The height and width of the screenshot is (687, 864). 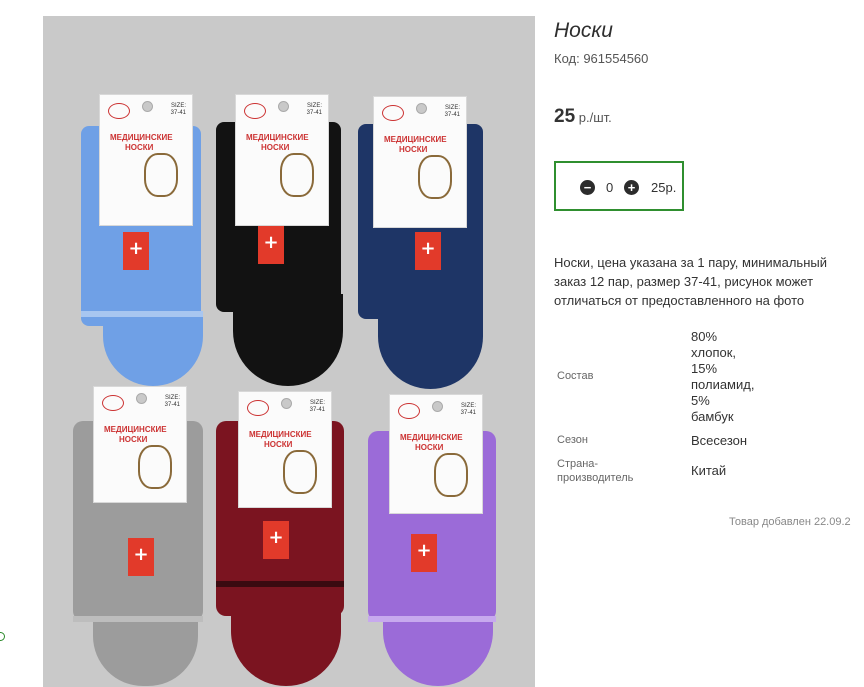 I want to click on price-value: 25, so click(x=565, y=116).